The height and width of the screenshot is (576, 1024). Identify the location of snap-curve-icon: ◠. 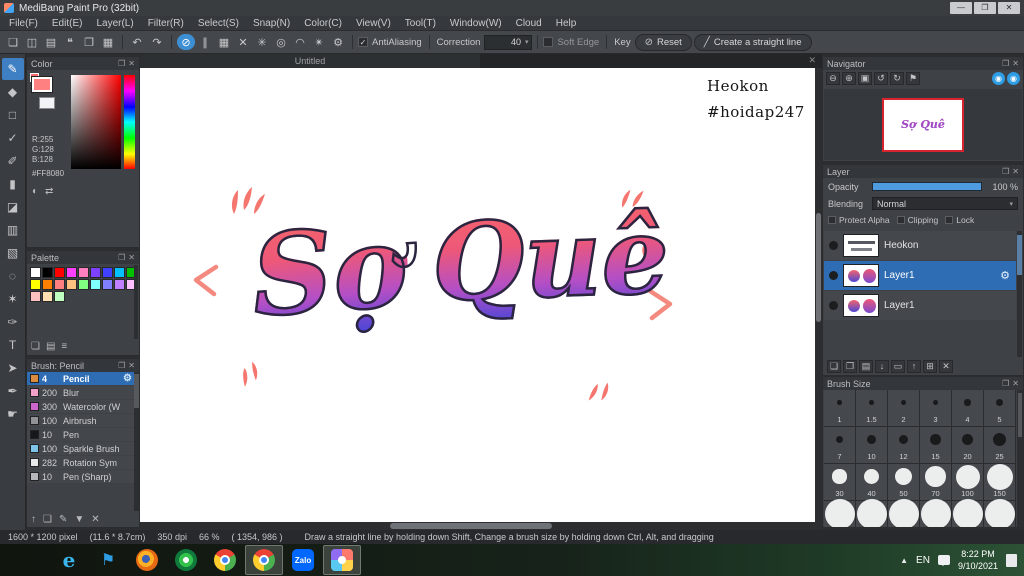
(300, 42).